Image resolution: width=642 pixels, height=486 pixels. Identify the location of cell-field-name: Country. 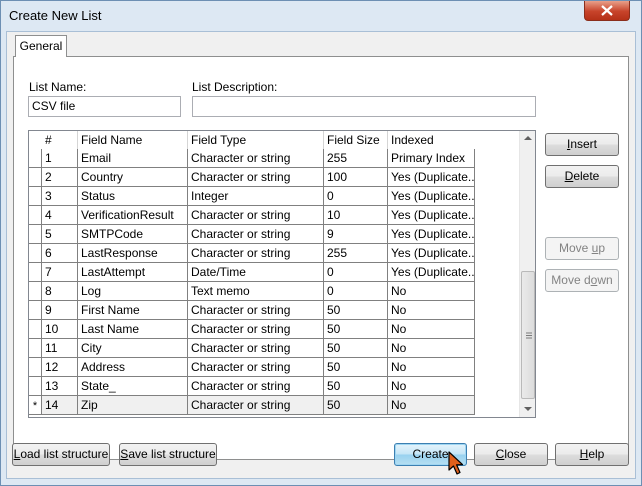
(133, 177).